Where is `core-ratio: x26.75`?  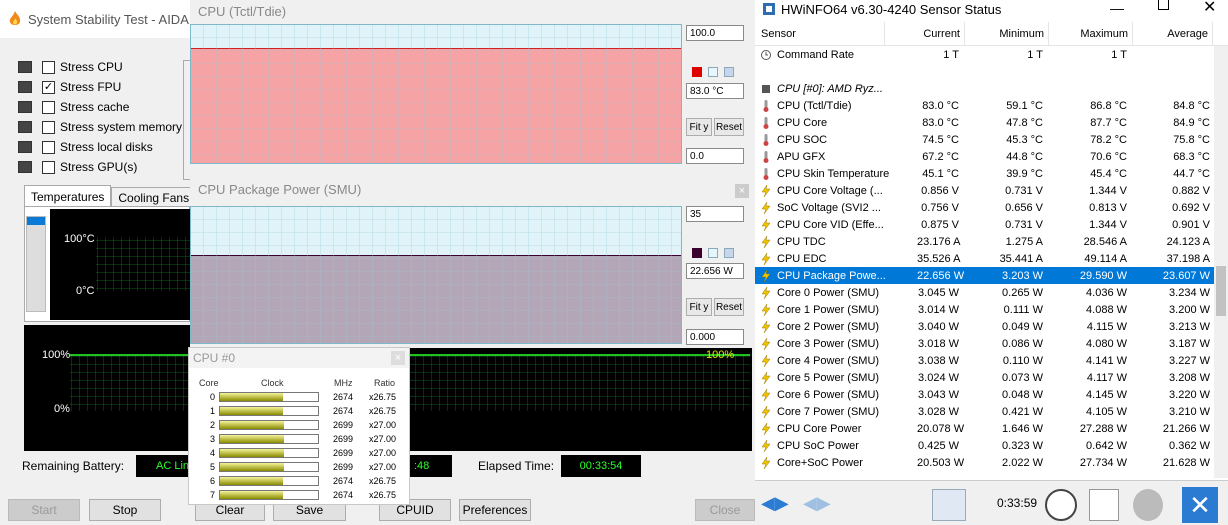 core-ratio: x26.75 is located at coordinates (383, 495).